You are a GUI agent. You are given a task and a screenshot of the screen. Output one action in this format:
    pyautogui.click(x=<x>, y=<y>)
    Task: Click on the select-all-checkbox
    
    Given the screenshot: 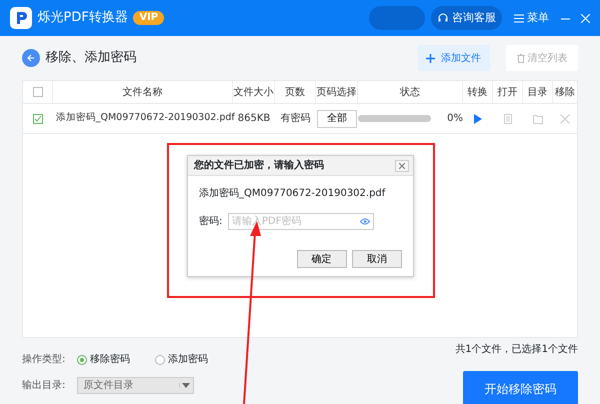 What is the action you would take?
    pyautogui.click(x=37, y=92)
    